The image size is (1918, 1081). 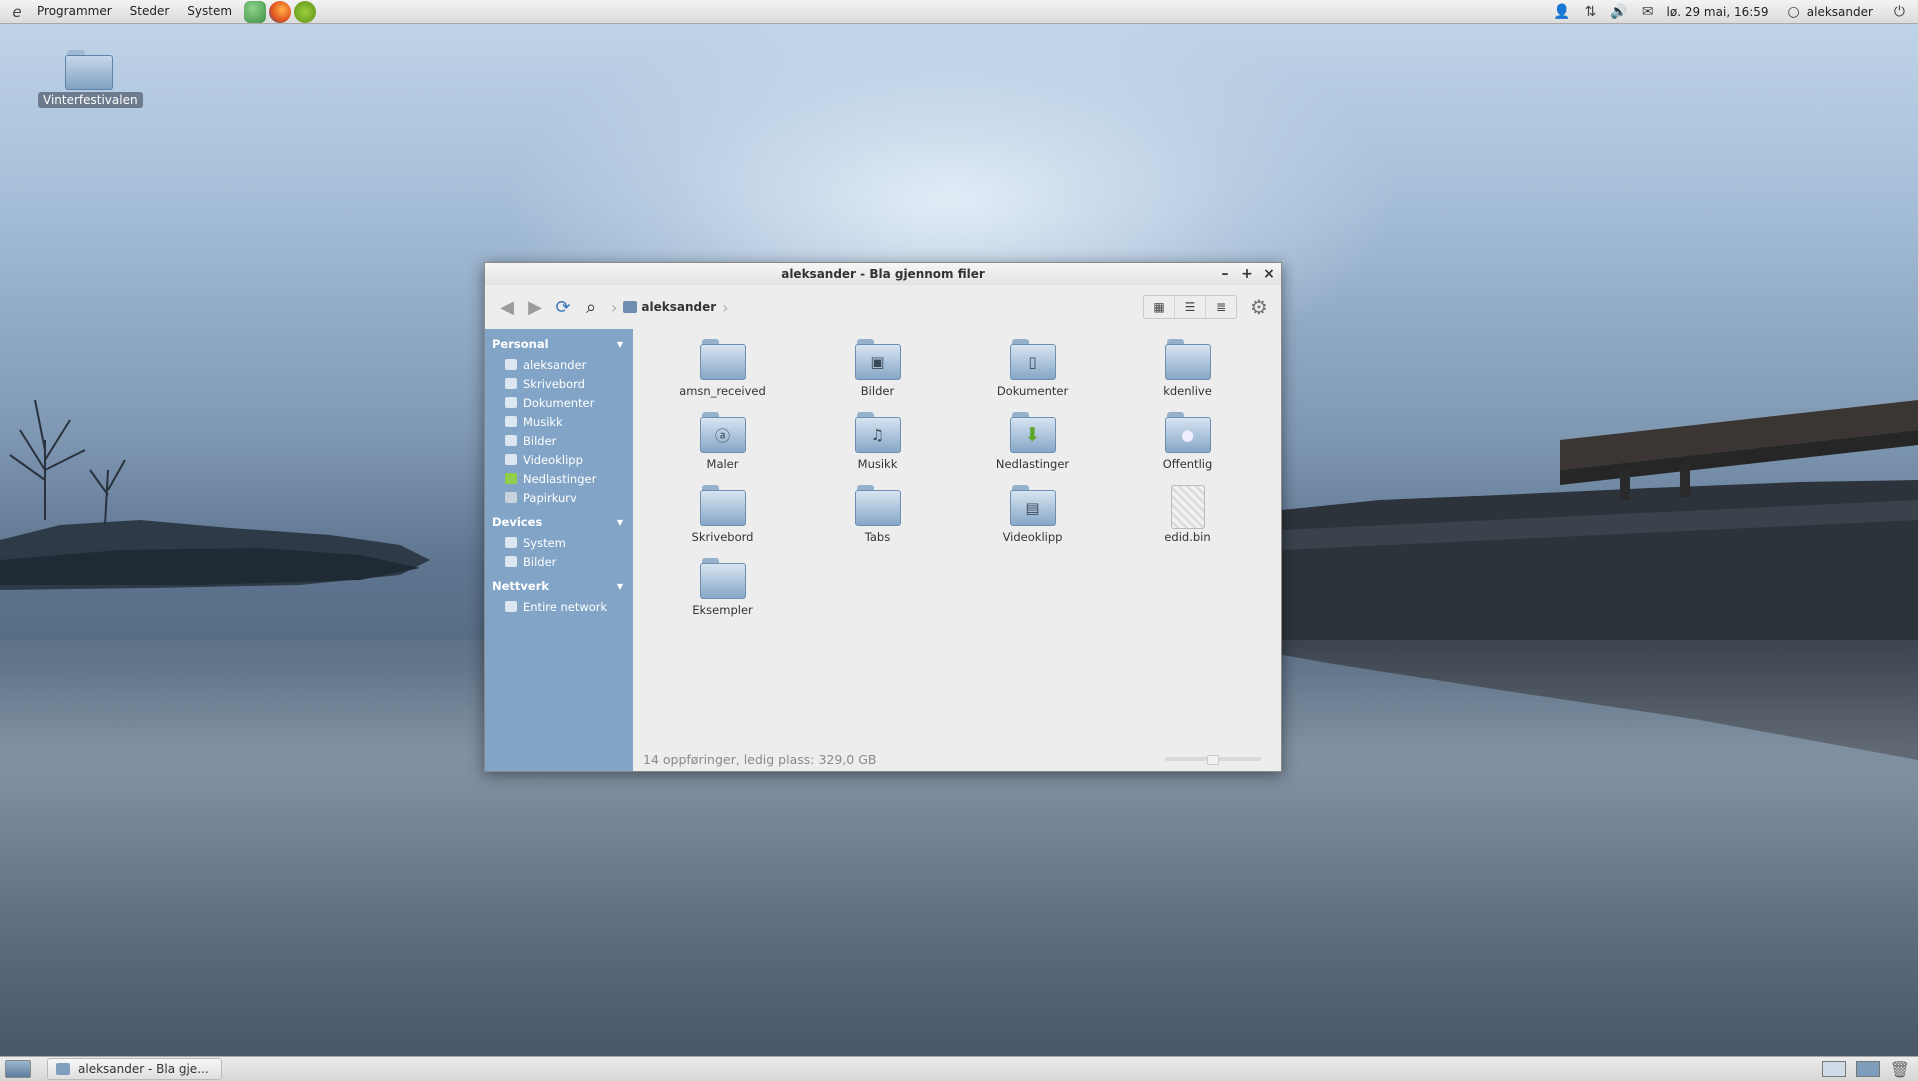 What do you see at coordinates (535, 307) in the screenshot?
I see `forward-arrow-icon: ▶` at bounding box center [535, 307].